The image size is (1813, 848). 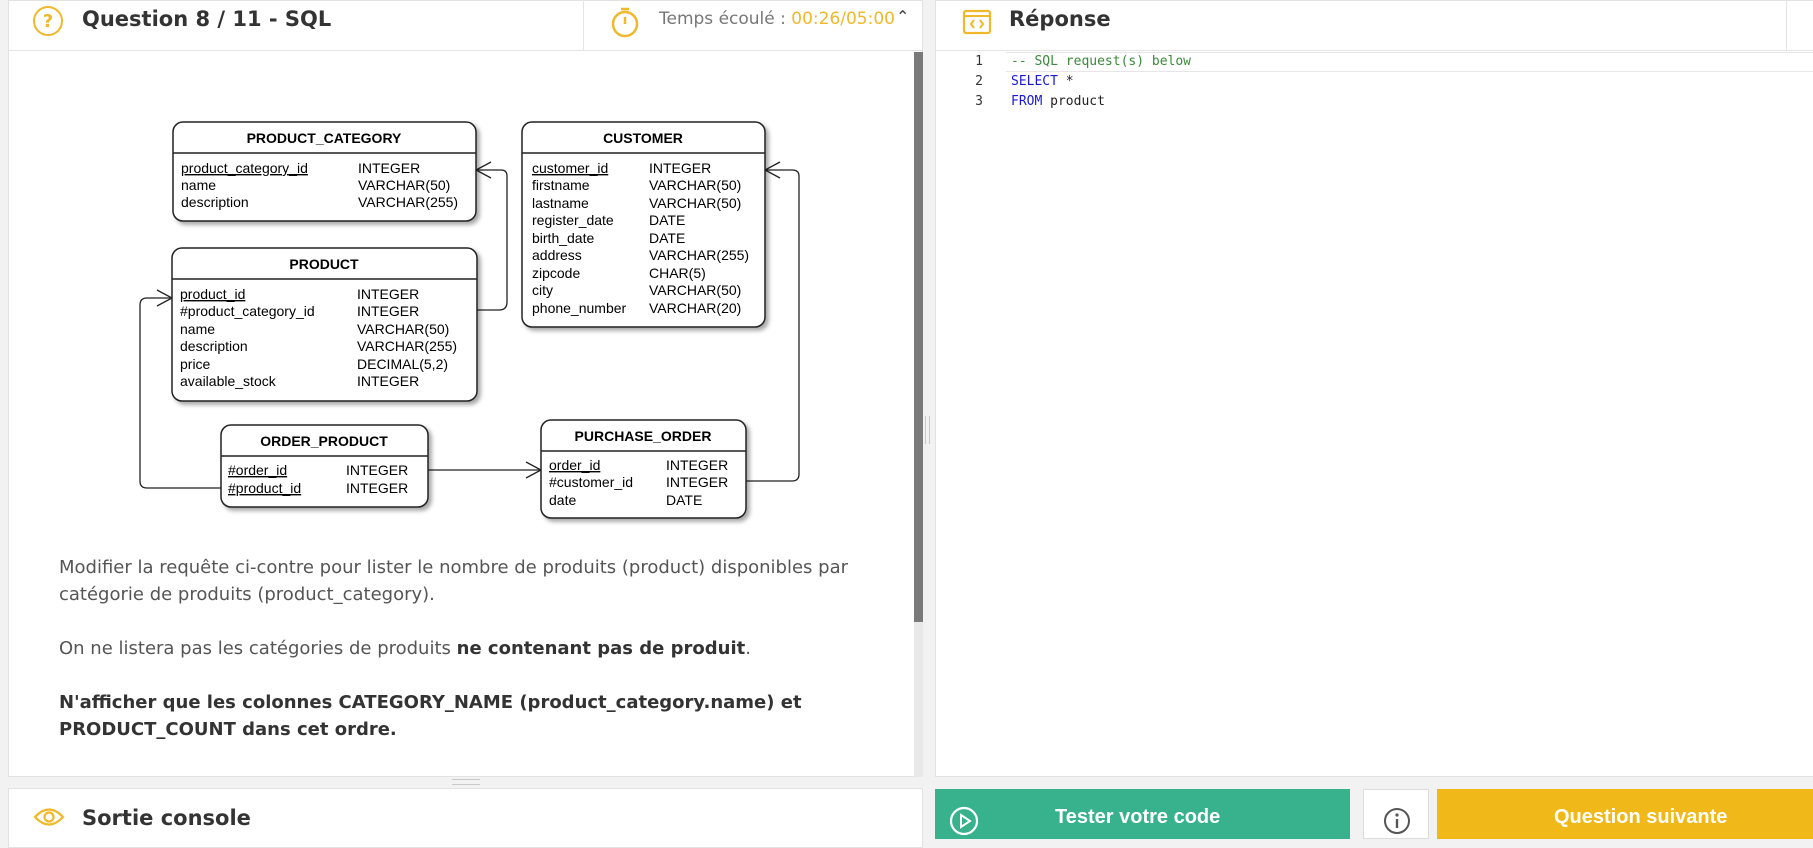 What do you see at coordinates (166, 818) in the screenshot?
I see `console-title: Sortie console` at bounding box center [166, 818].